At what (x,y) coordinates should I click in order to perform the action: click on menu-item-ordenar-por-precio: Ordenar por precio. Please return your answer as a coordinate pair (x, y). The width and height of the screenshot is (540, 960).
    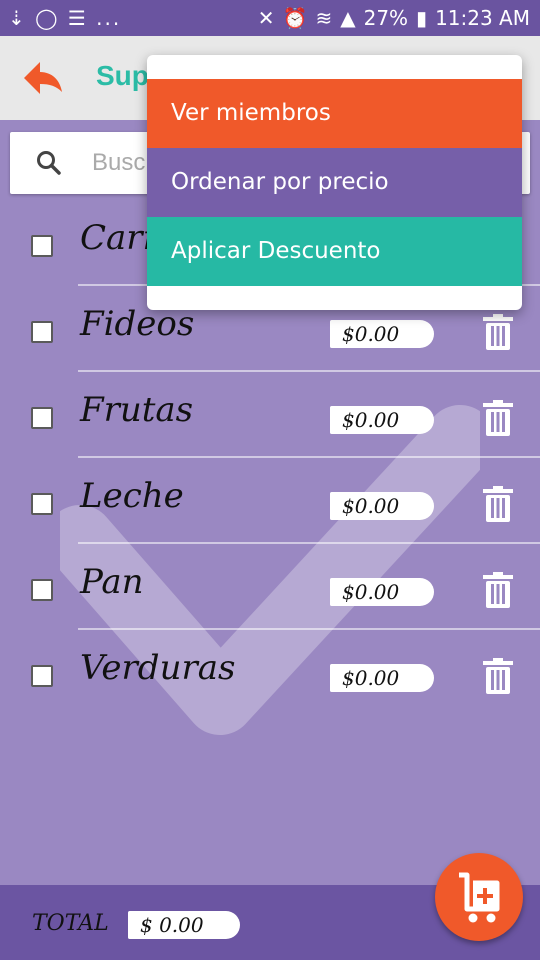
    Looking at the image, I should click on (334, 182).